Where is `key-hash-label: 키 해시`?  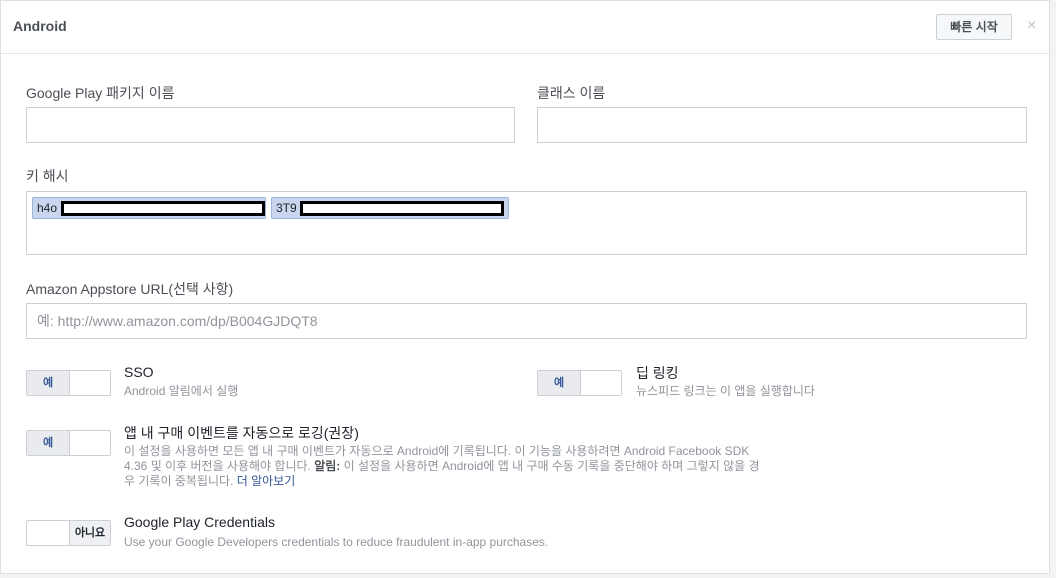
key-hash-label: 키 해시 is located at coordinates (47, 176).